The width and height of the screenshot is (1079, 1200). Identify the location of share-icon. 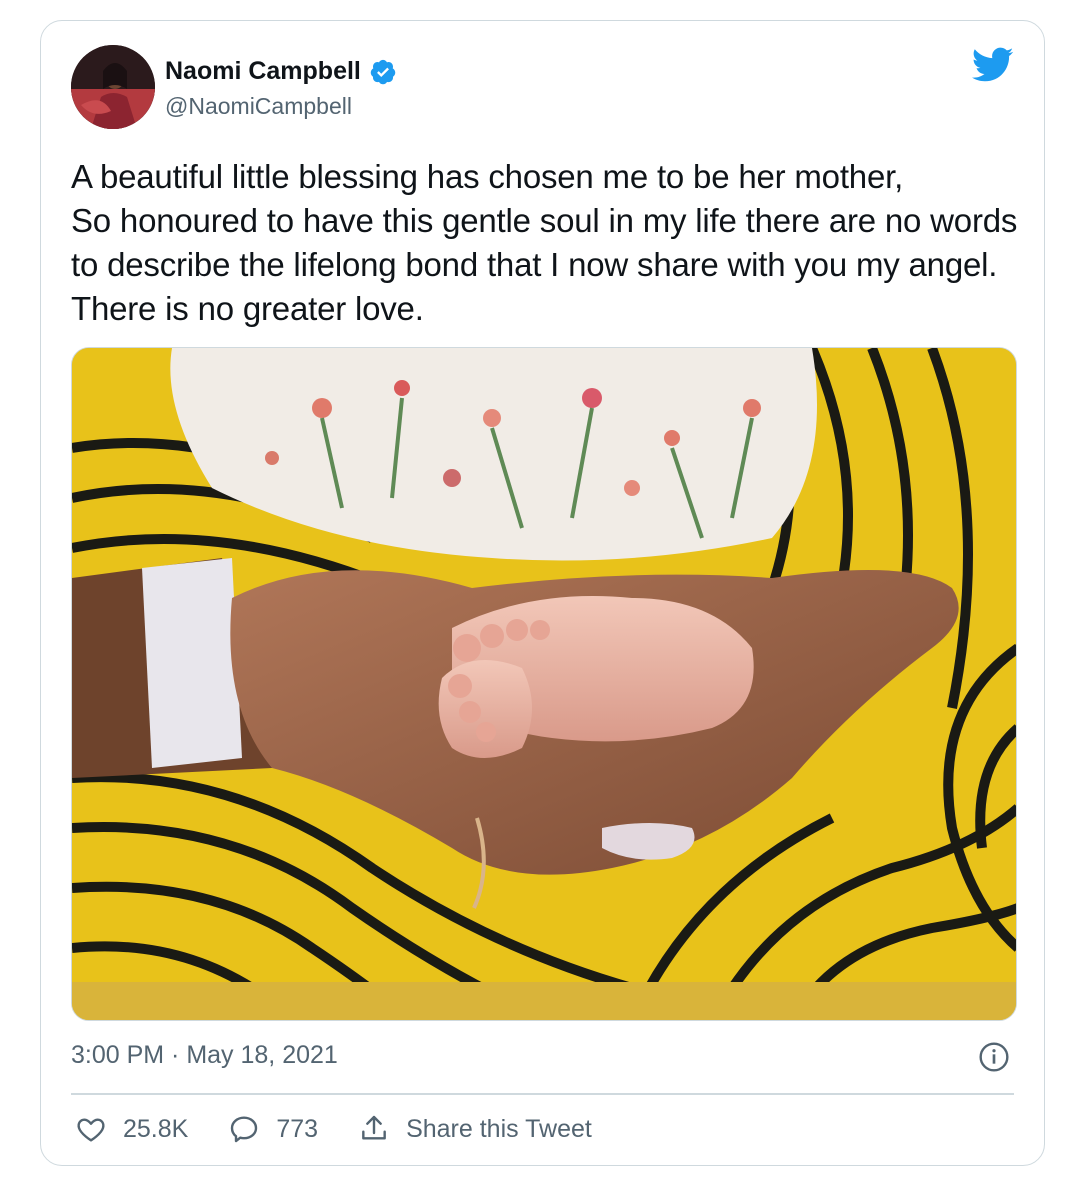
(374, 1127).